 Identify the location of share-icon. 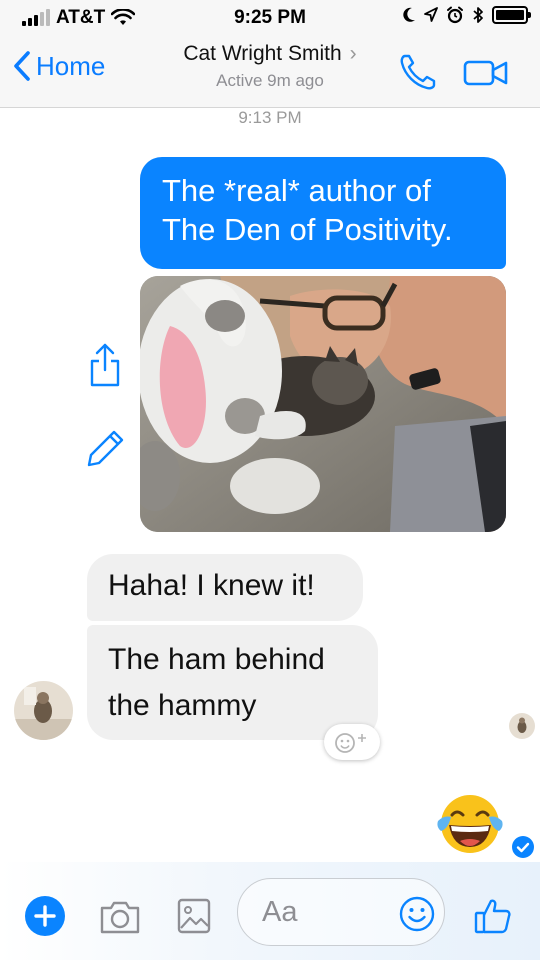
(105, 365).